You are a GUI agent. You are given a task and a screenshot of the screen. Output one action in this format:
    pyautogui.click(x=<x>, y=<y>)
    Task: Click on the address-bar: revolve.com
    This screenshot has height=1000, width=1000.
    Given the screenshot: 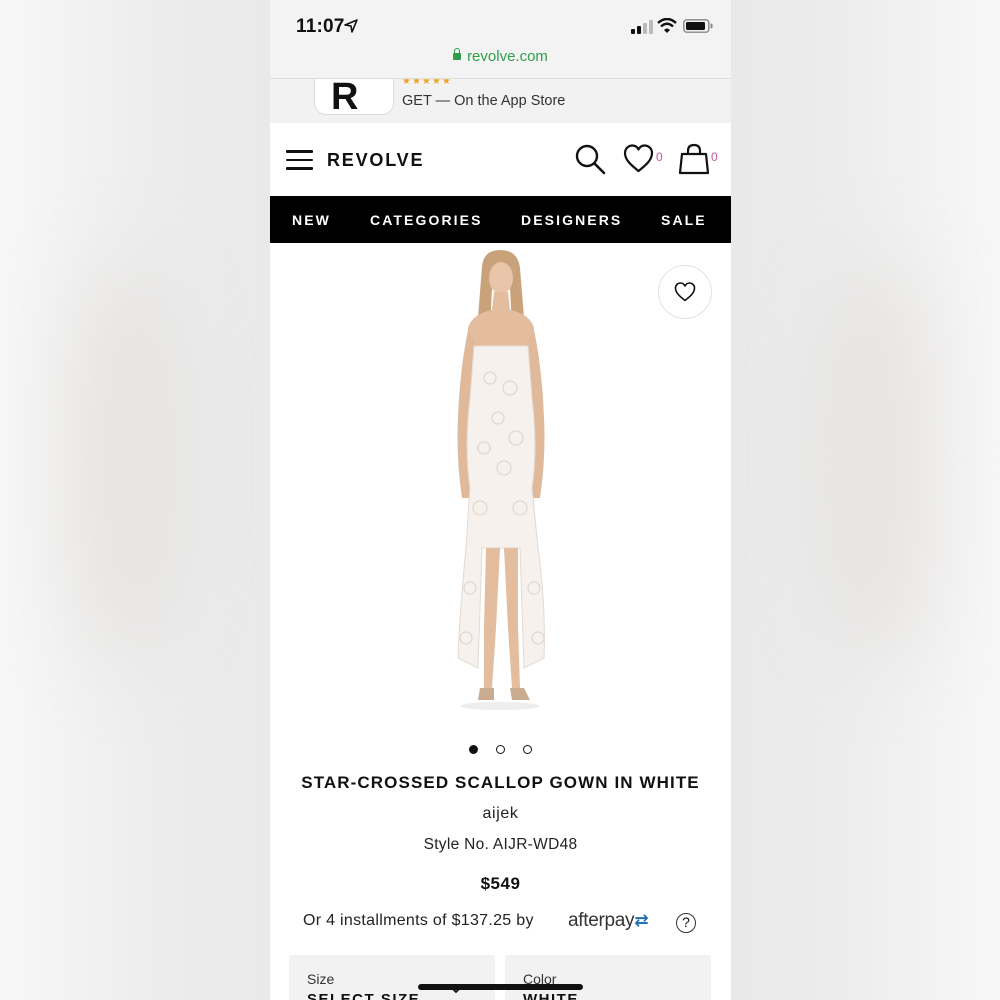 What is the action you would take?
    pyautogui.click(x=500, y=56)
    